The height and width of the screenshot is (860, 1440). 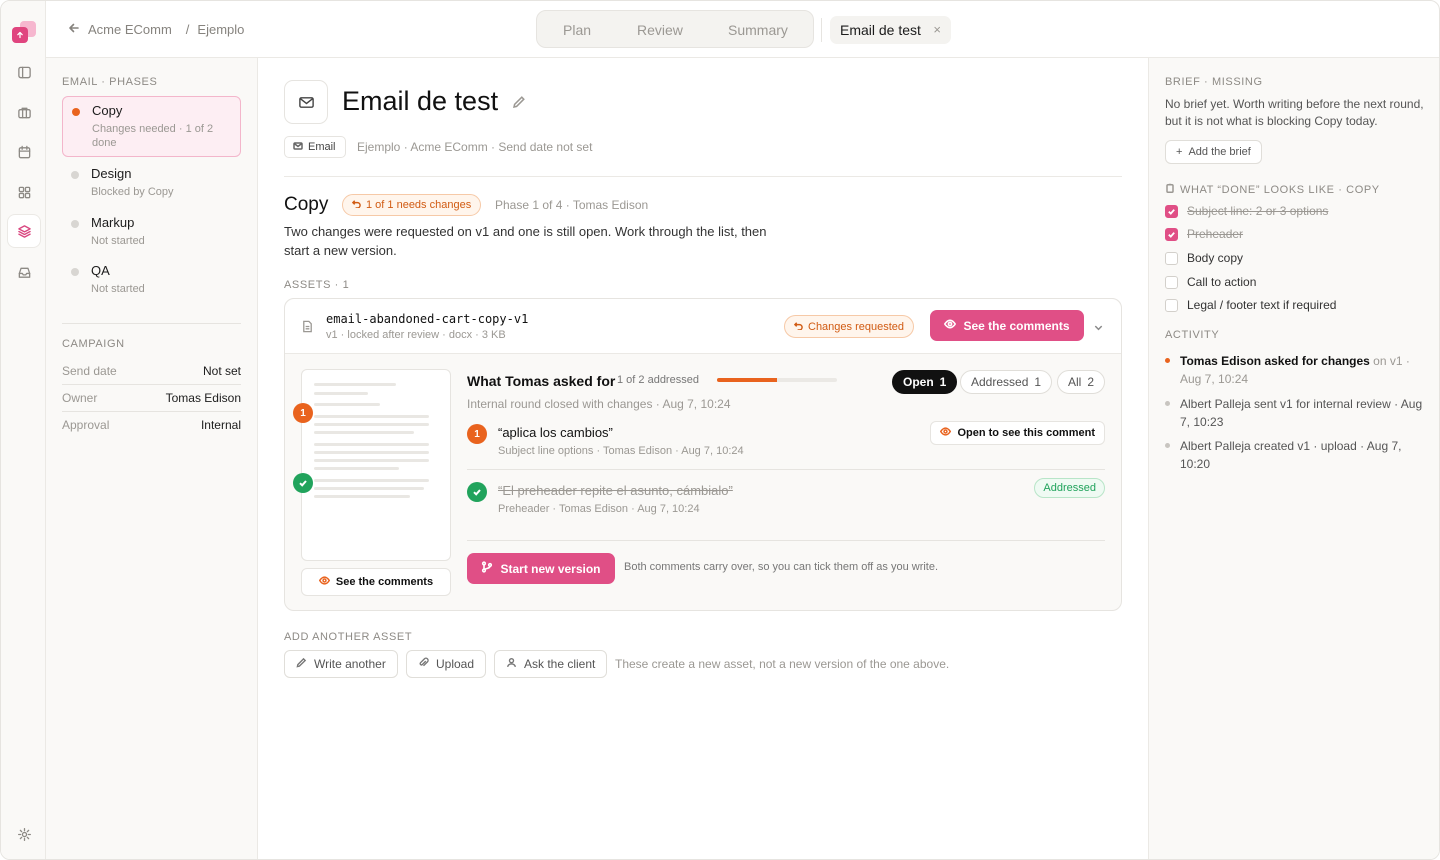 What do you see at coordinates (1000, 382) in the screenshot?
I see `filter-label: Addressed` at bounding box center [1000, 382].